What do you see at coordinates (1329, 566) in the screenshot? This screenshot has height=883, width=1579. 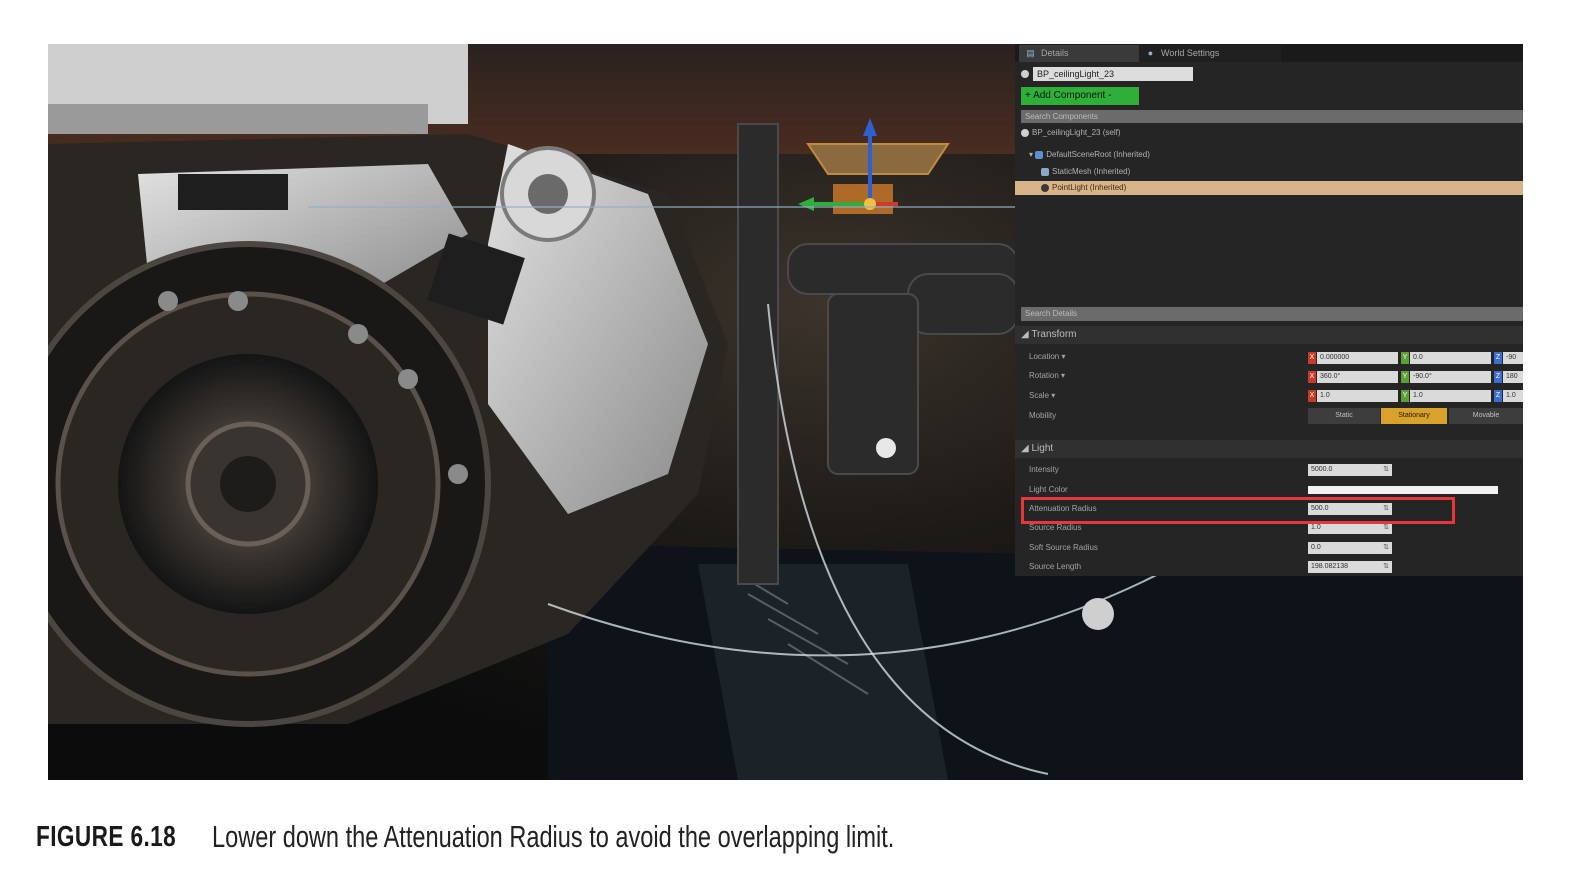 I see `source-length-value: 198.082138` at bounding box center [1329, 566].